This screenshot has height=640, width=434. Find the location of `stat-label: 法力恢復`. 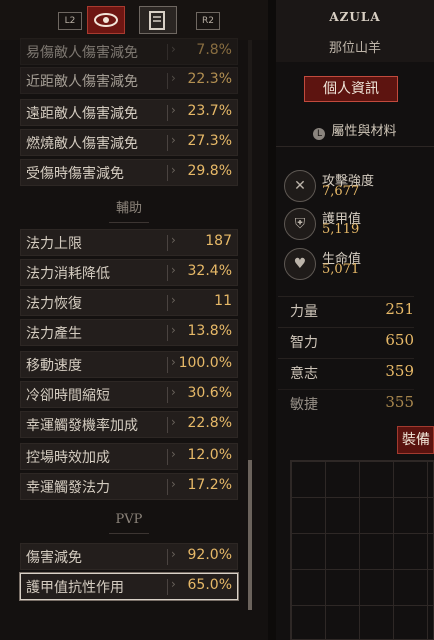

stat-label: 法力恢復 is located at coordinates (54, 304).